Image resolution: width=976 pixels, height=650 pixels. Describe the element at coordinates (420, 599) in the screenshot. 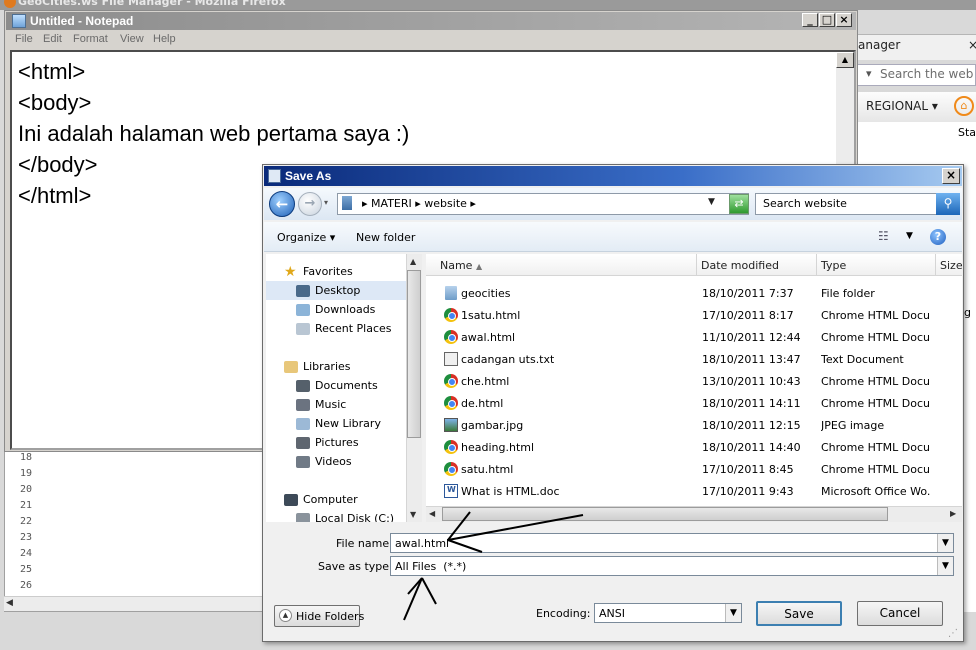

I see `arrow-to-save-type` at that location.